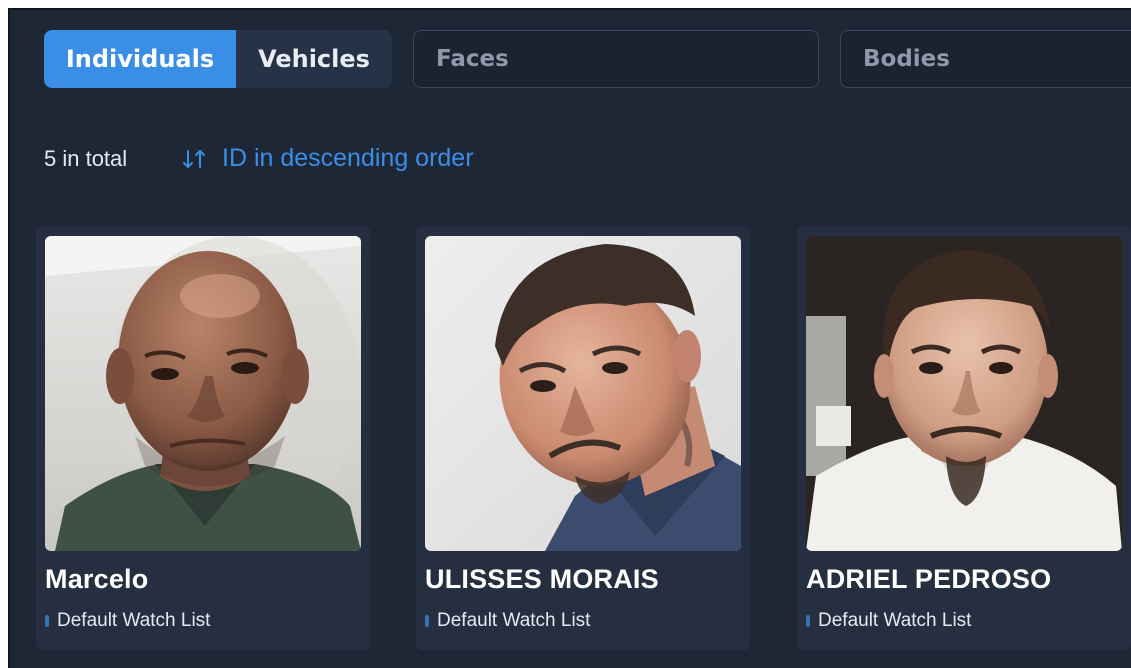  Describe the element at coordinates (314, 59) in the screenshot. I see `vehicles-tab: Vehicles` at that location.